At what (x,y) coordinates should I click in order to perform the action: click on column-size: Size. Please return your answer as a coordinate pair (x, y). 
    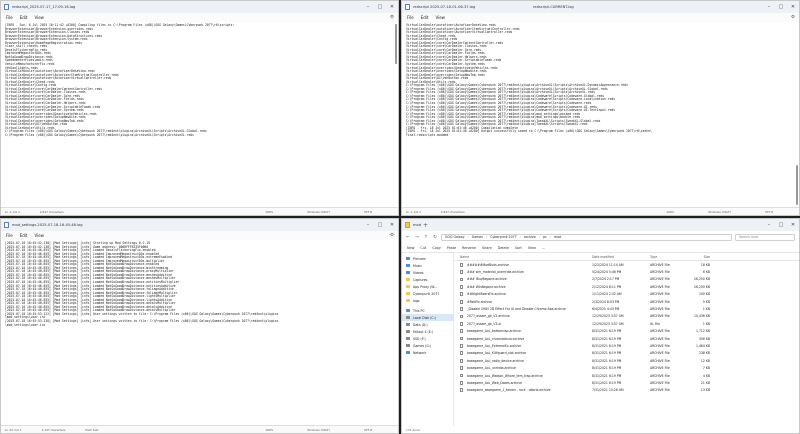
    Looking at the image, I should click on (699, 257).